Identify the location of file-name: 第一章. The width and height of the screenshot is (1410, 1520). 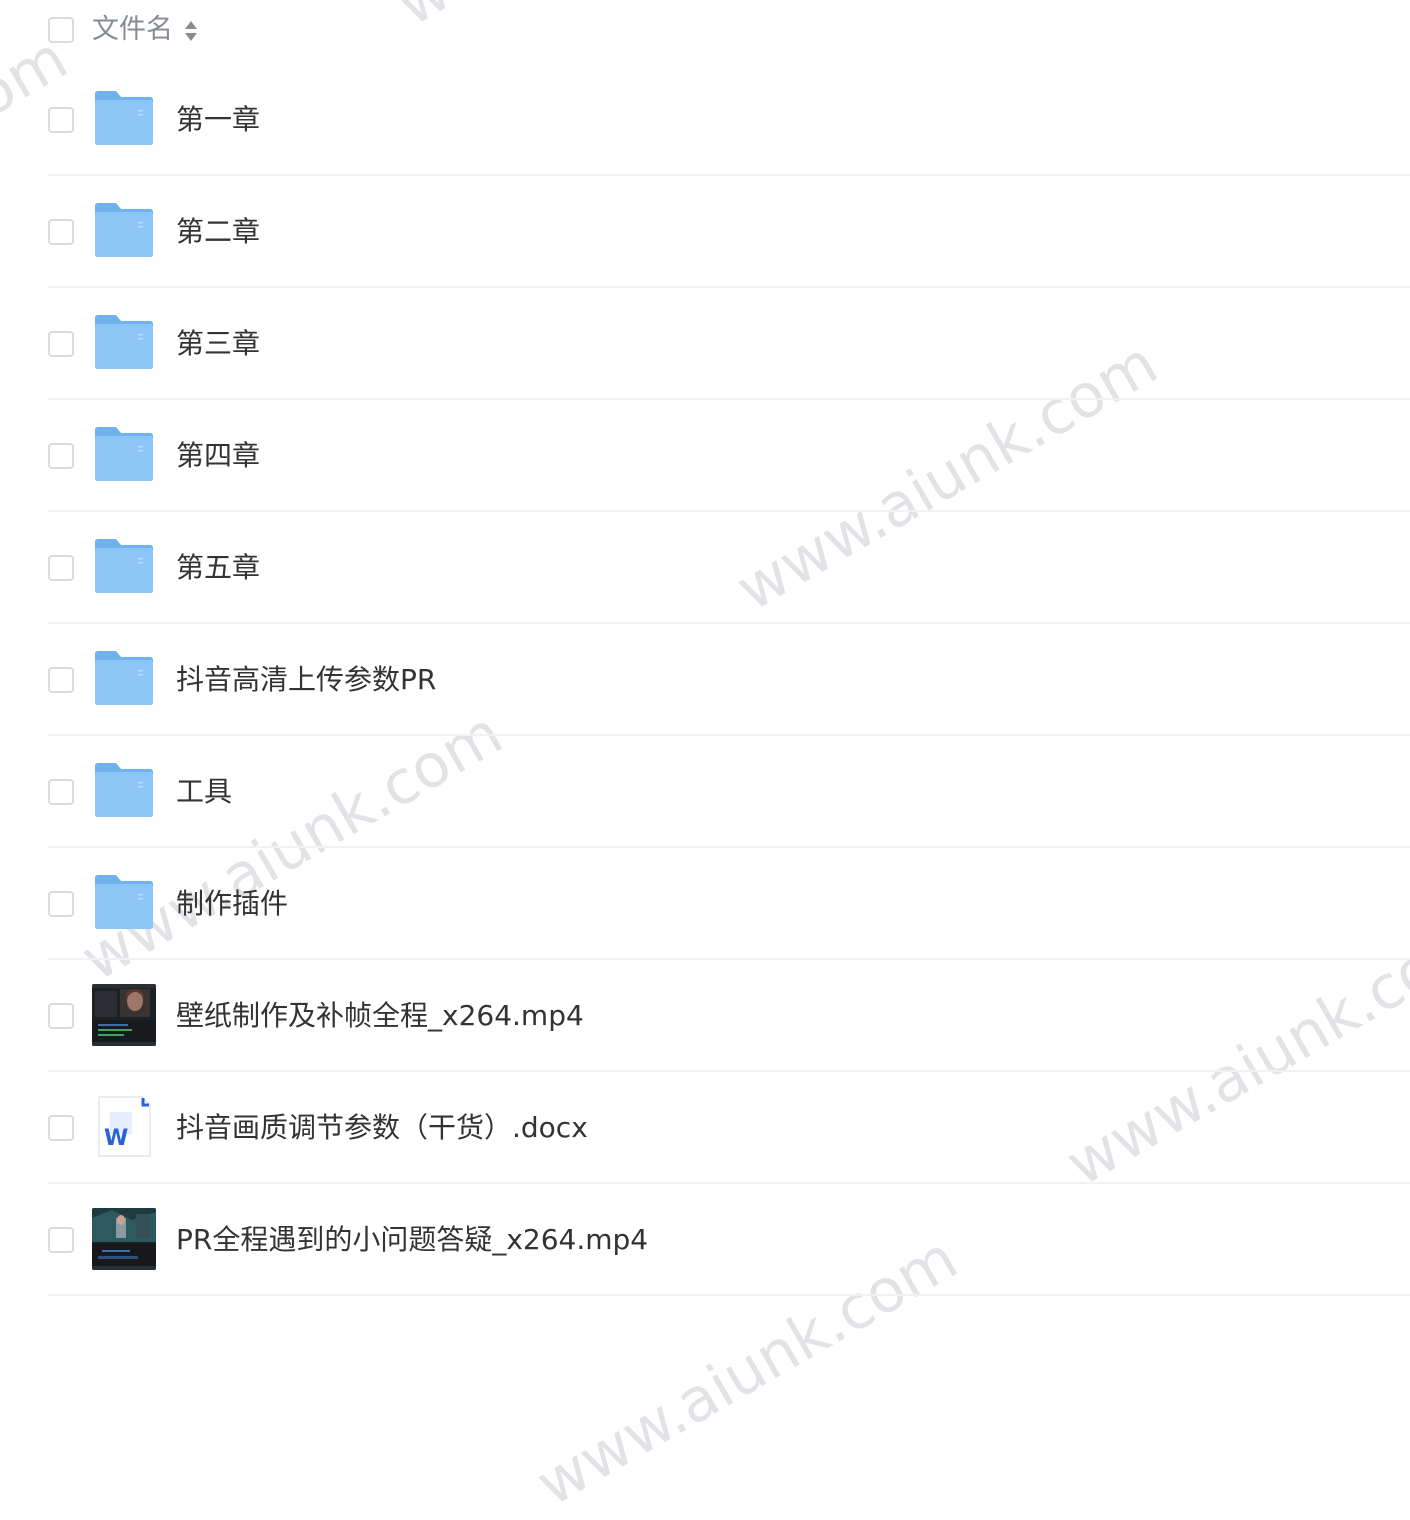
(218, 120).